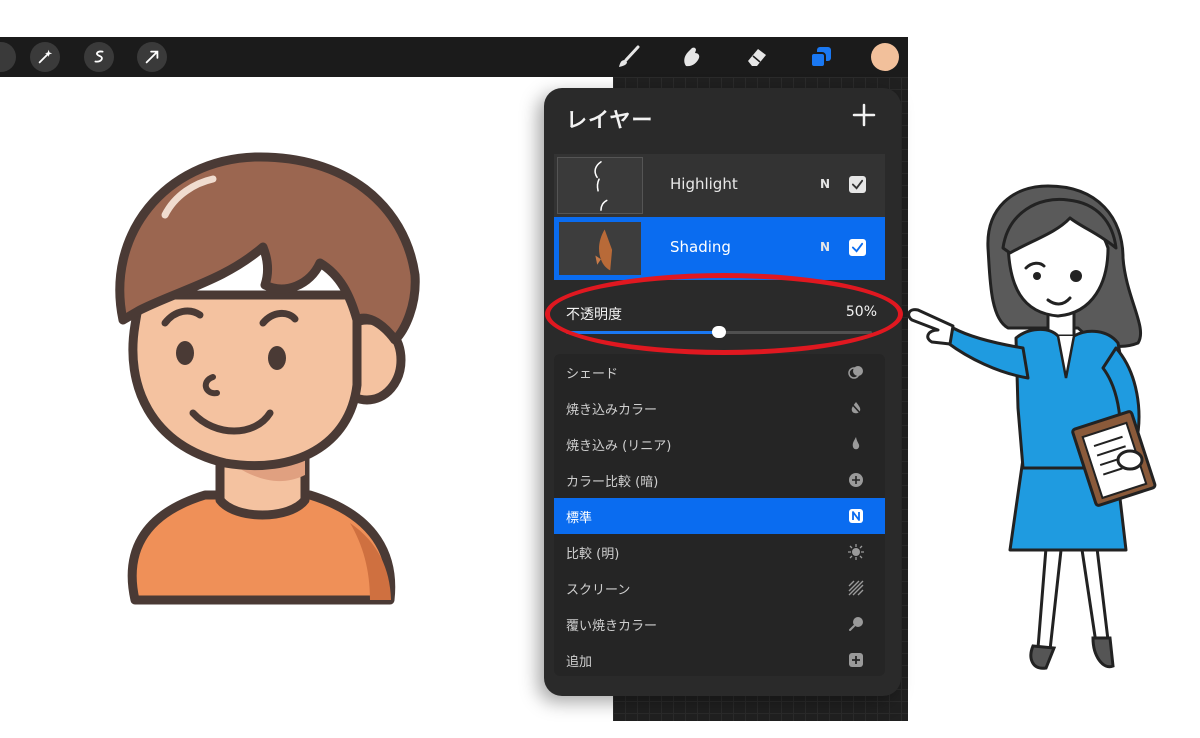 The height and width of the screenshot is (738, 1200). I want to click on layer-name: Shading, so click(700, 247).